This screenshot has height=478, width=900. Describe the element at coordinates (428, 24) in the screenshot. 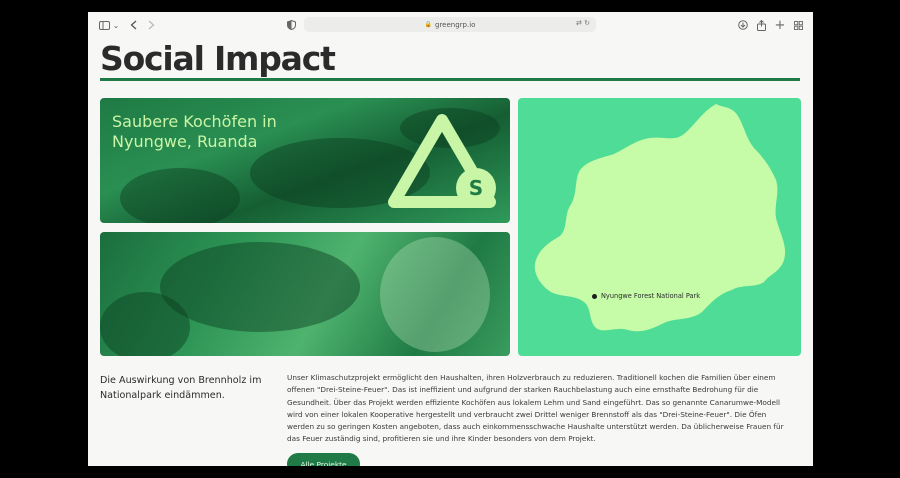

I see `lock-icon: 🔒` at that location.